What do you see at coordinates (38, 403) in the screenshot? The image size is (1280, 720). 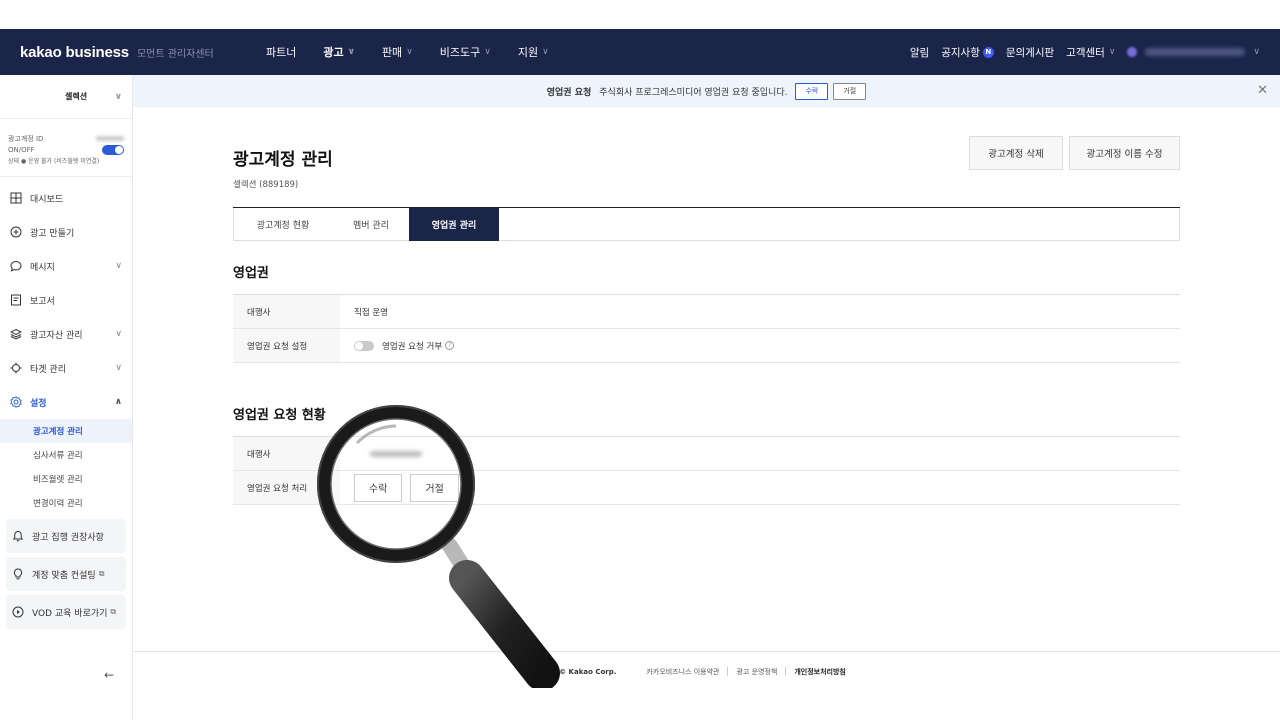 I see `sidebar-item-label: 설정` at bounding box center [38, 403].